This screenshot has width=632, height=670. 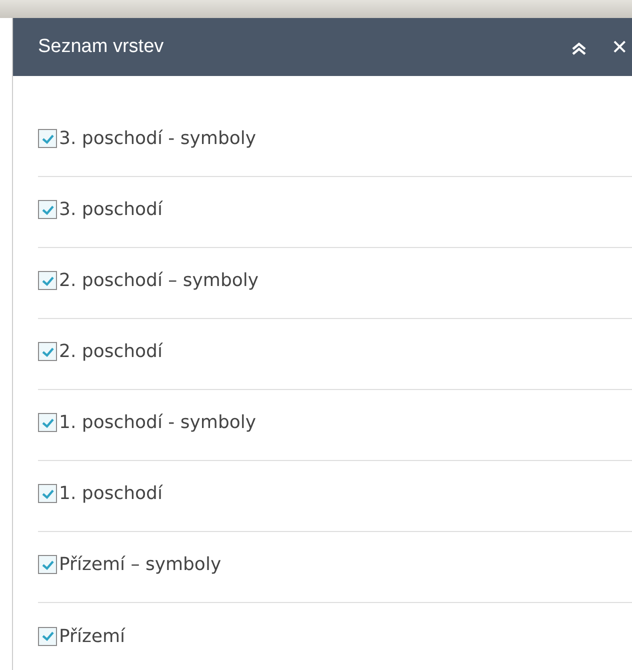 I want to click on layer-label: 1. poschodí, so click(x=110, y=494).